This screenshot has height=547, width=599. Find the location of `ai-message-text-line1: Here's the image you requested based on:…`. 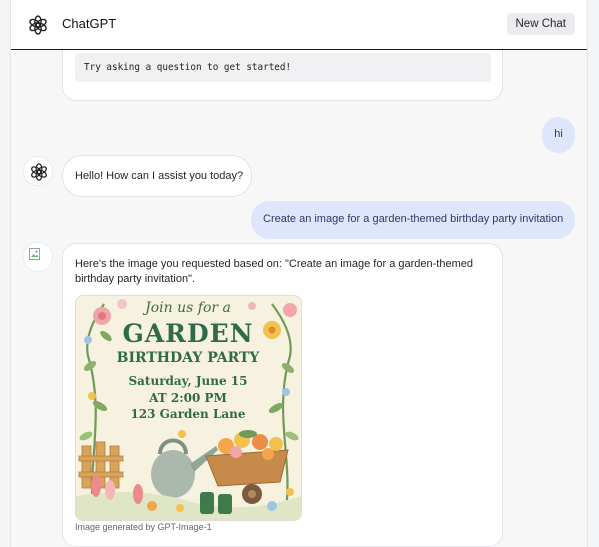

ai-message-text-line1: Here's the image you requested based on:… is located at coordinates (274, 264).